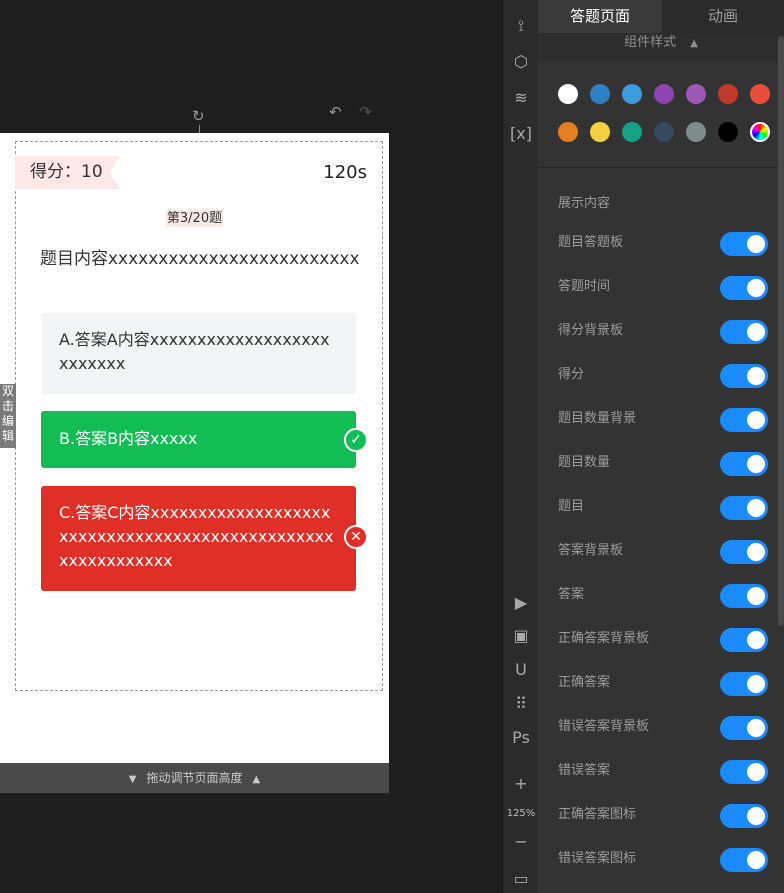 This screenshot has height=893, width=784. What do you see at coordinates (571, 506) in the screenshot?
I see `toggle-label: 题目` at bounding box center [571, 506].